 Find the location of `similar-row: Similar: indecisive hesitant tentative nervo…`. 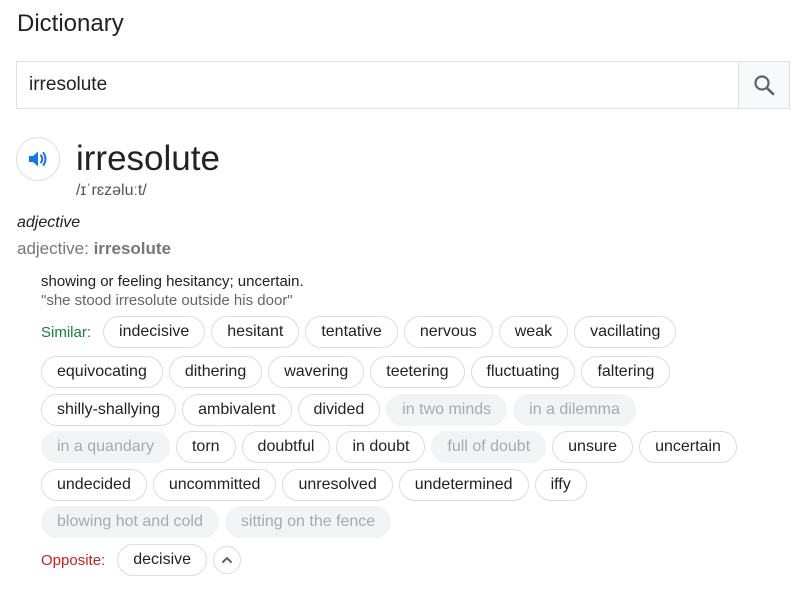

similar-row: Similar: indecisive hesitant tentative nervo… is located at coordinates (359, 332).